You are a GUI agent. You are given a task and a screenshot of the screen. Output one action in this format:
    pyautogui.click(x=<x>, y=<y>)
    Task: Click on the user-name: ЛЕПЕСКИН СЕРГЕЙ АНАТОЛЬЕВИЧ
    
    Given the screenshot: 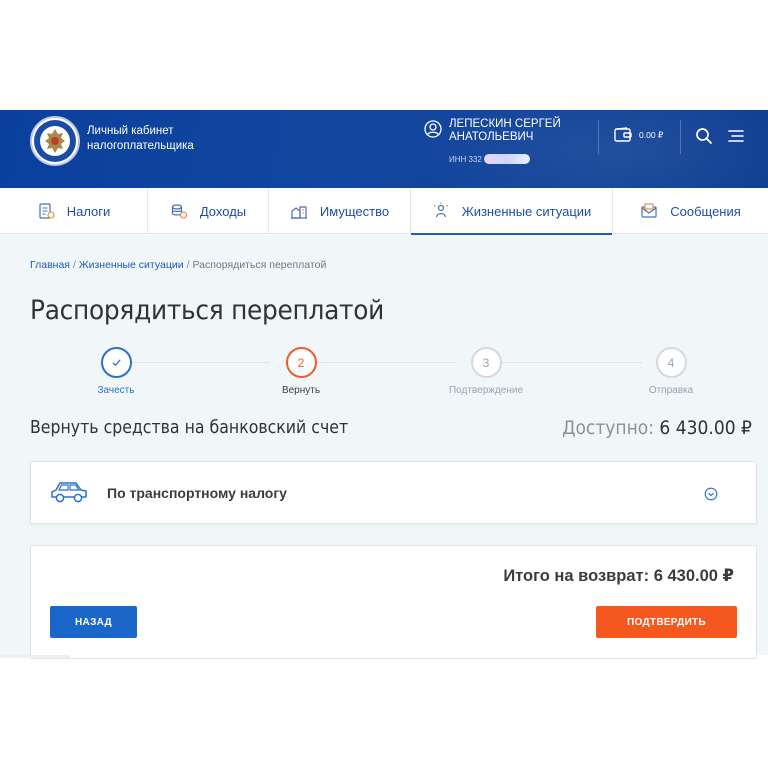 What is the action you would take?
    pyautogui.click(x=505, y=130)
    